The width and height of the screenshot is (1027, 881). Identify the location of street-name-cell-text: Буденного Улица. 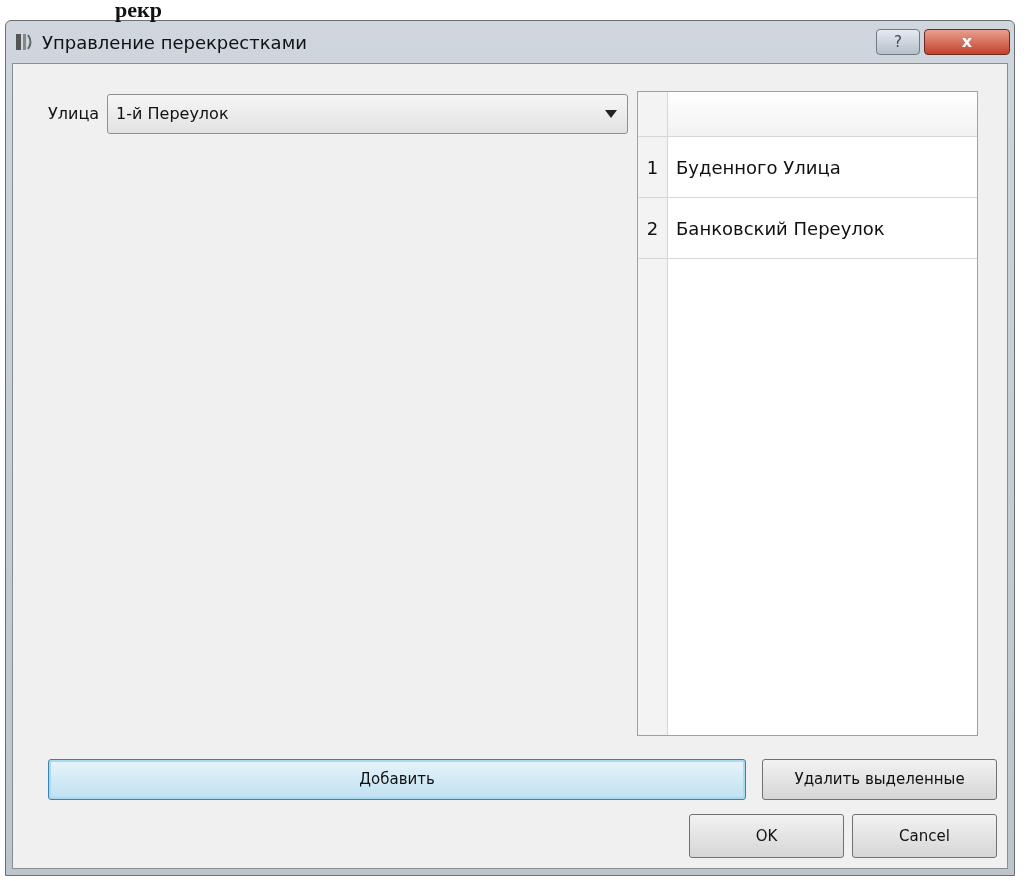
(758, 167).